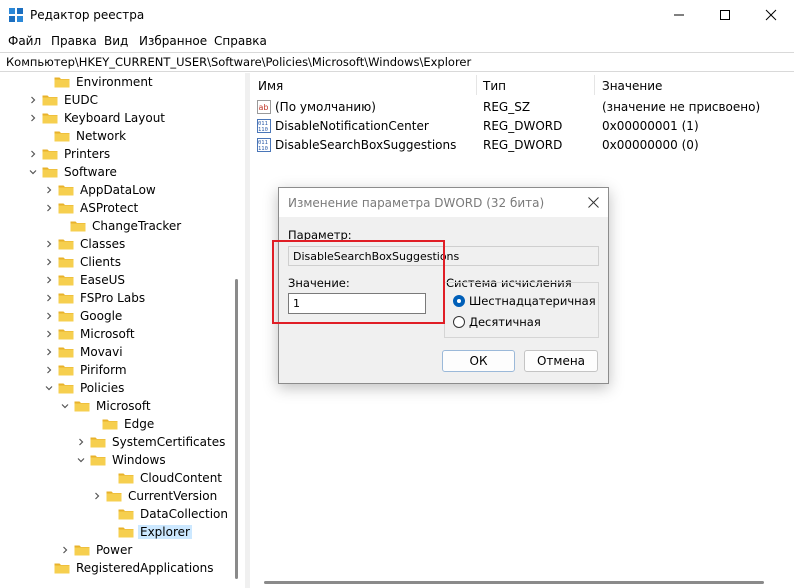  Describe the element at coordinates (236, 429) in the screenshot. I see `tree-scroll-thumb` at that location.